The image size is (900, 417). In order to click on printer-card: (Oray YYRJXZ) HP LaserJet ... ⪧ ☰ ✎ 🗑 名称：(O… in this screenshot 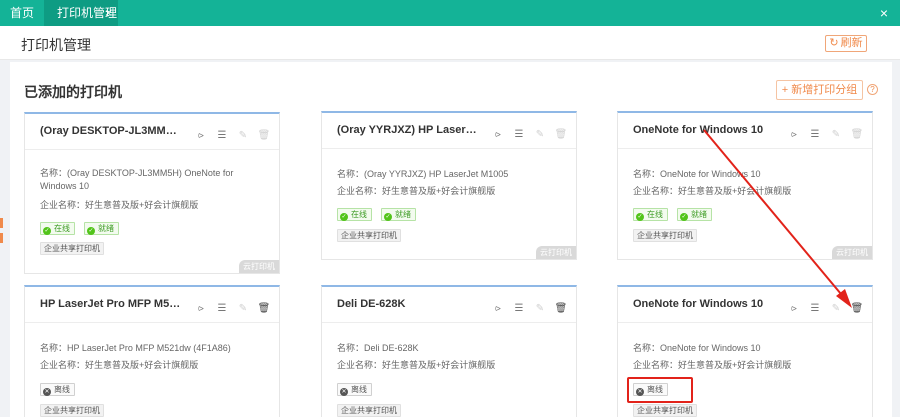, I will do `click(449, 185)`.